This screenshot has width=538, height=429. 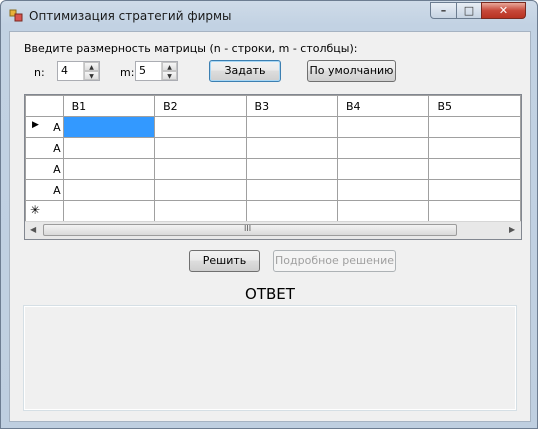 I want to click on header-row: B1 B2 B3 B4 B5, so click(x=273, y=106).